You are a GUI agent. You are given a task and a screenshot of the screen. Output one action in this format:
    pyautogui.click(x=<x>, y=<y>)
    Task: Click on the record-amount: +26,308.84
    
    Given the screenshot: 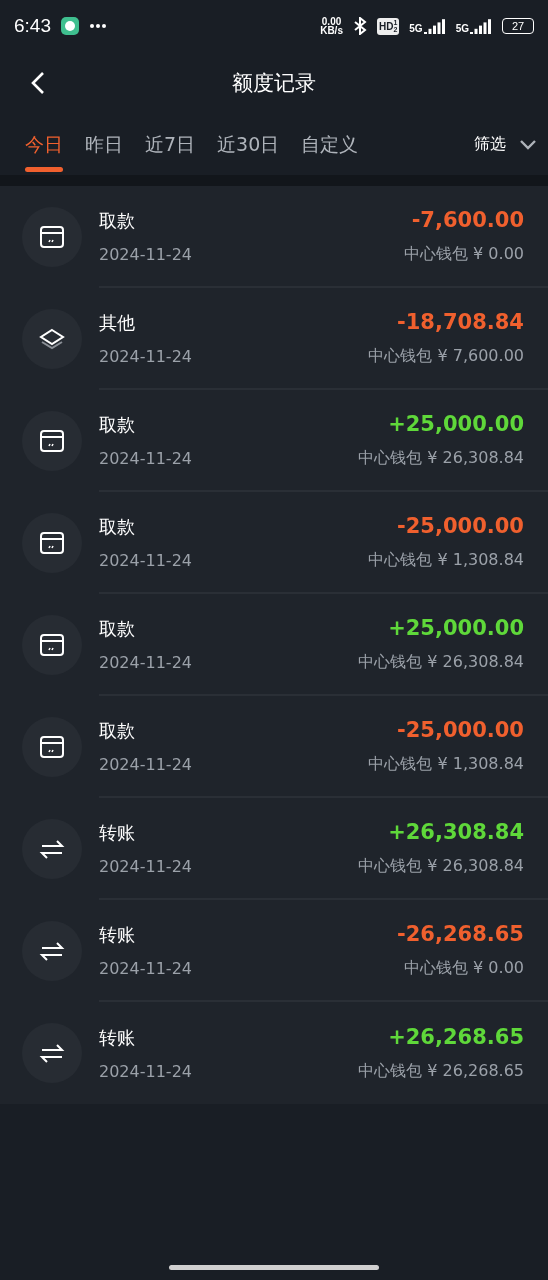 What is the action you would take?
    pyautogui.click(x=456, y=831)
    